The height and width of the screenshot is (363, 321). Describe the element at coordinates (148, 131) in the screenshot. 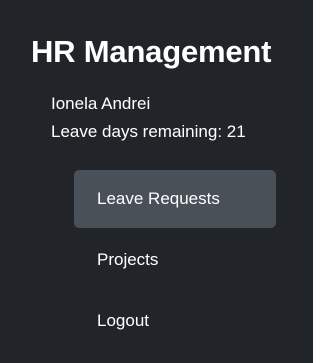

I see `leave-days-remaining: Leave days remaining: 21` at that location.